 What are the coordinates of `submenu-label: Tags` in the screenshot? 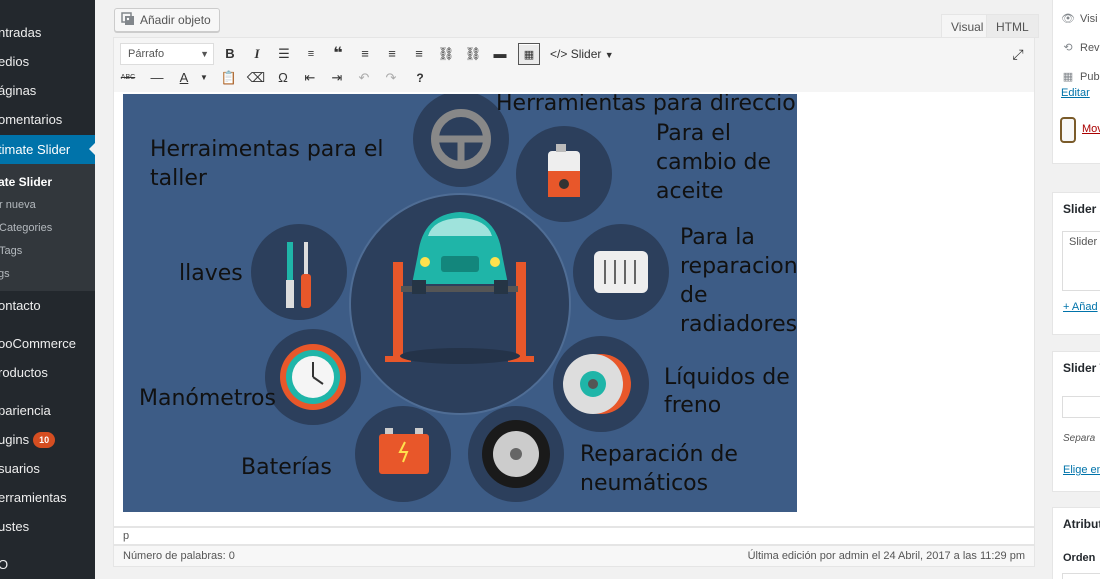 It's located at (11, 251).